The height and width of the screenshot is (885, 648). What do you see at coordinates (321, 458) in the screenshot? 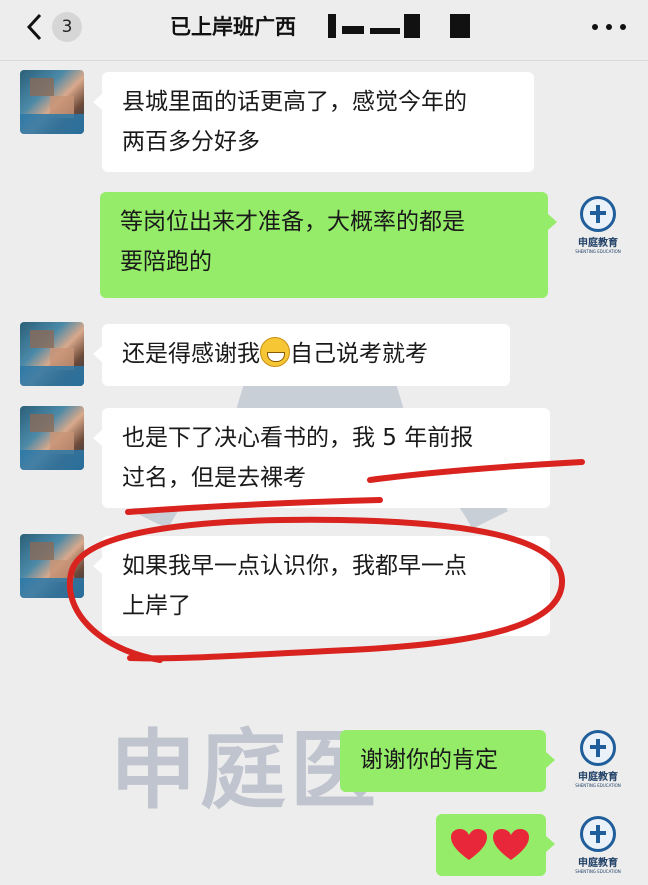
I see `message-bubble: 也是下了决心看书的，我 5 年前报 过名，但是去裸考` at bounding box center [321, 458].